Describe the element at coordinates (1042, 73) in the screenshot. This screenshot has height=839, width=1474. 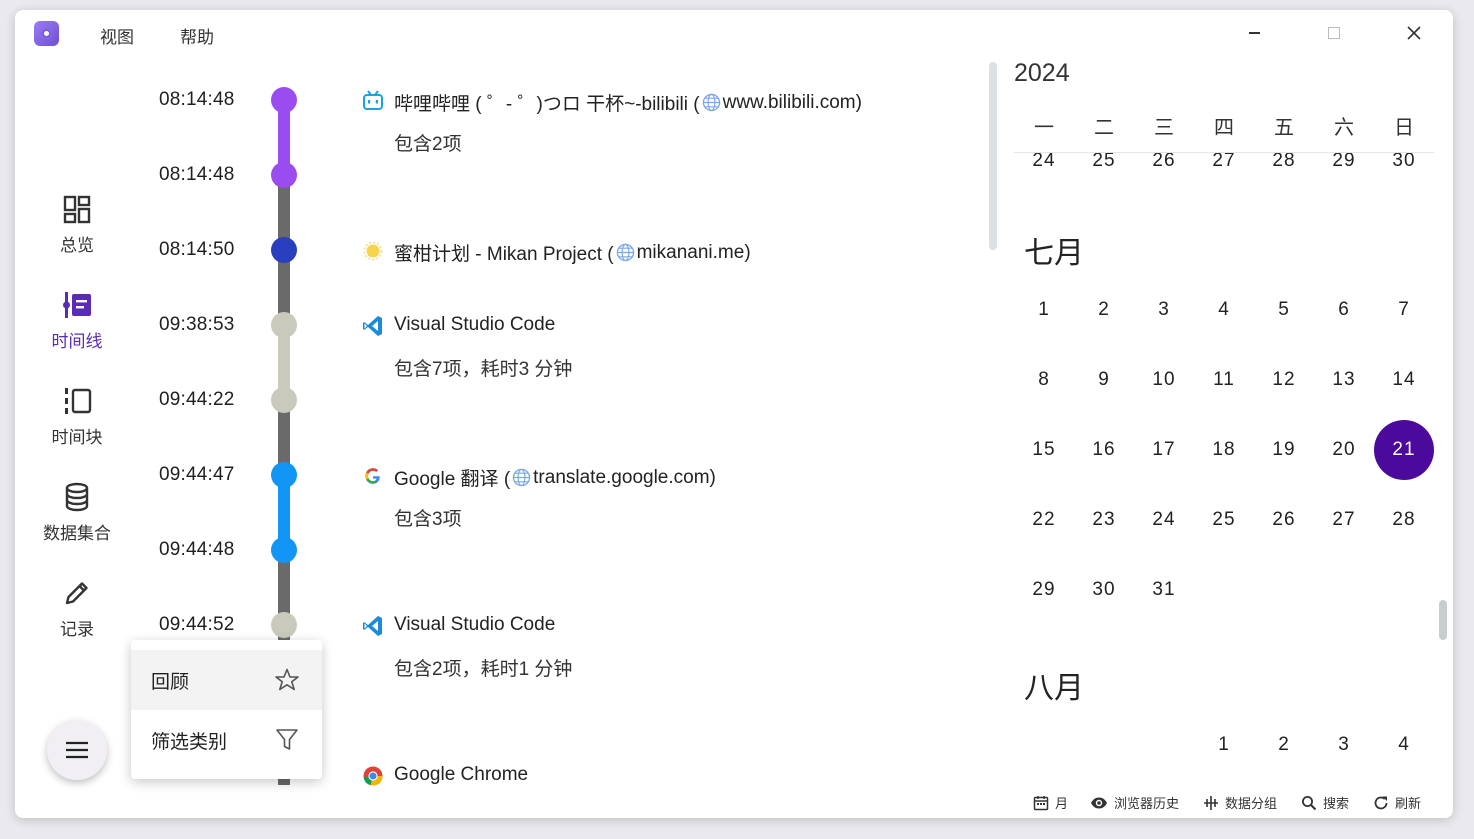
I see `calendar-year: 2024` at that location.